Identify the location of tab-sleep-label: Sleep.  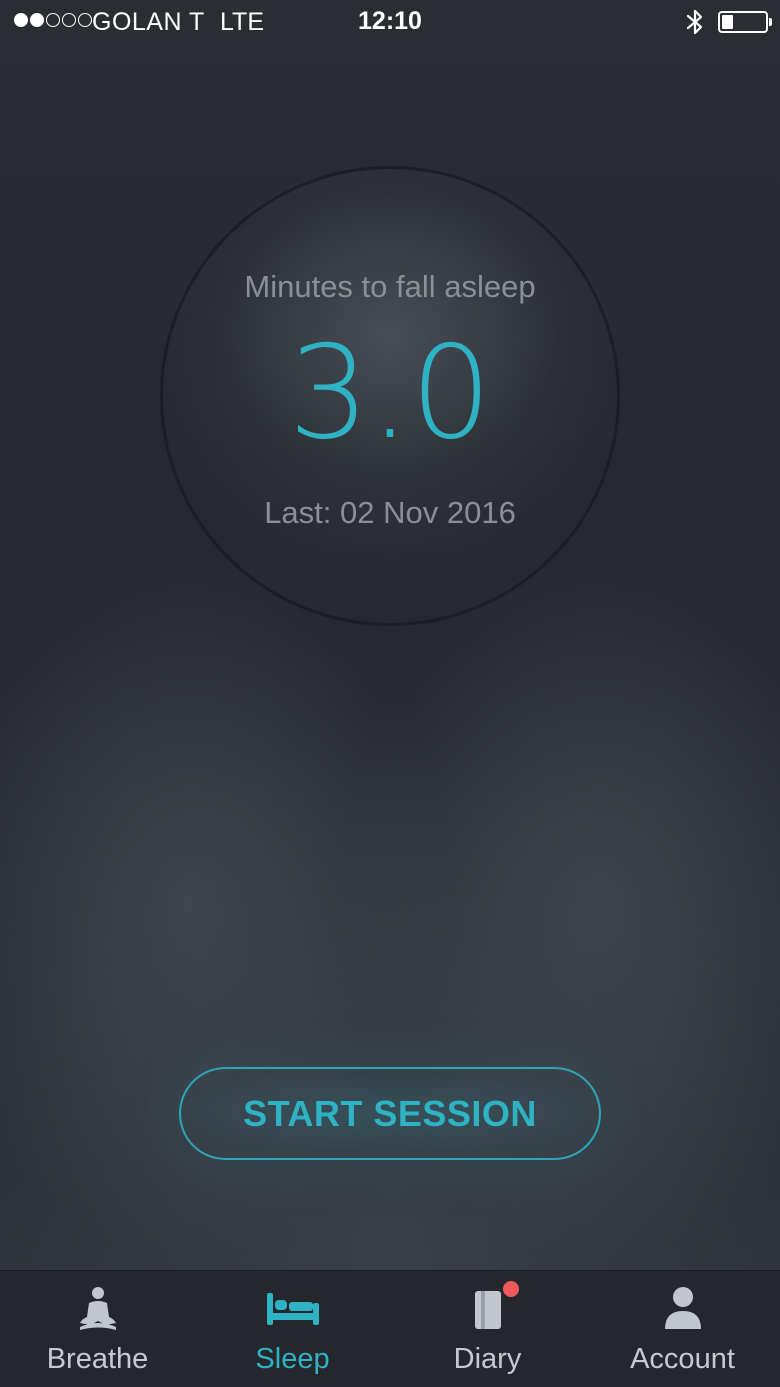
(292, 1359).